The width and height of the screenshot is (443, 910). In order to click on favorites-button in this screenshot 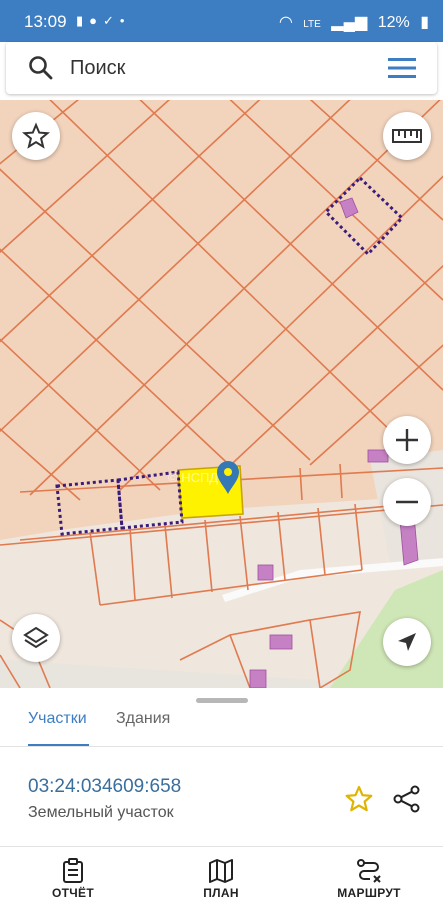, I will do `click(36, 136)`.